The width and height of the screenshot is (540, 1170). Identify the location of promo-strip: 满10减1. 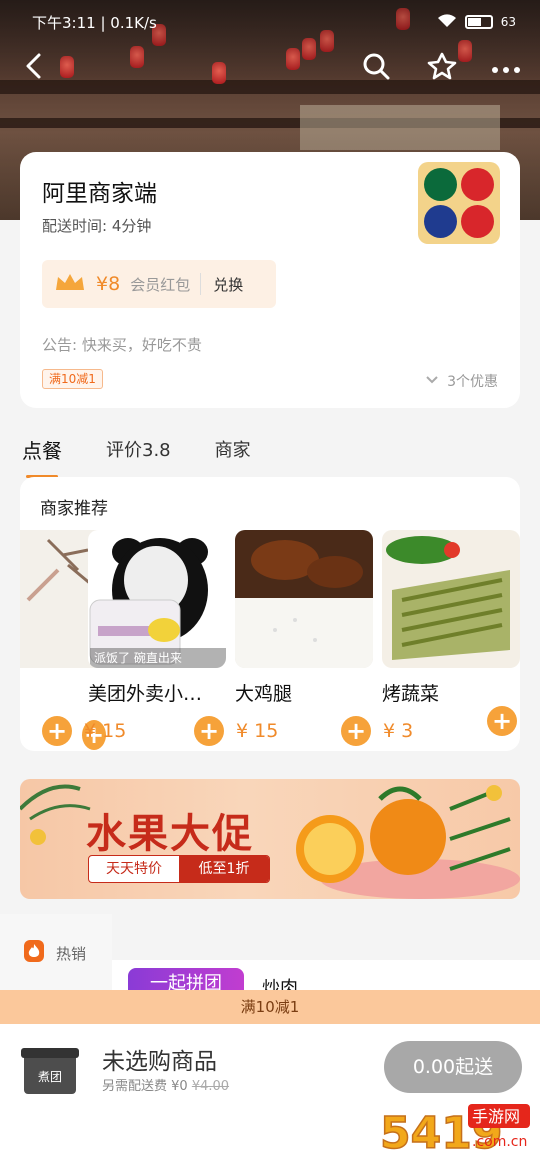
(270, 1007).